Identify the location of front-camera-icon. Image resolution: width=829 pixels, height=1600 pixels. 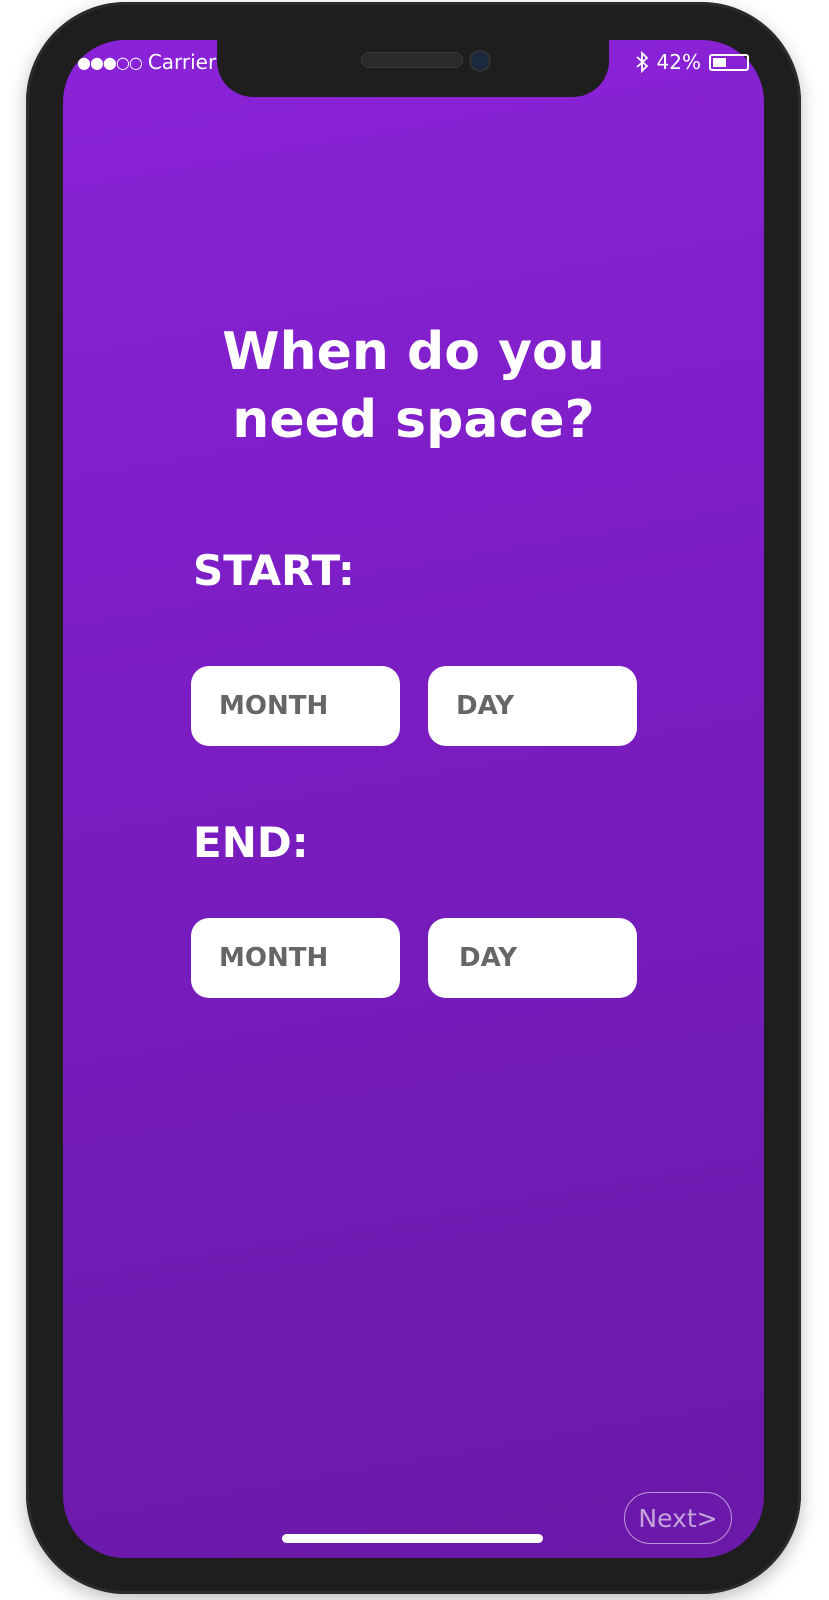
(480, 61).